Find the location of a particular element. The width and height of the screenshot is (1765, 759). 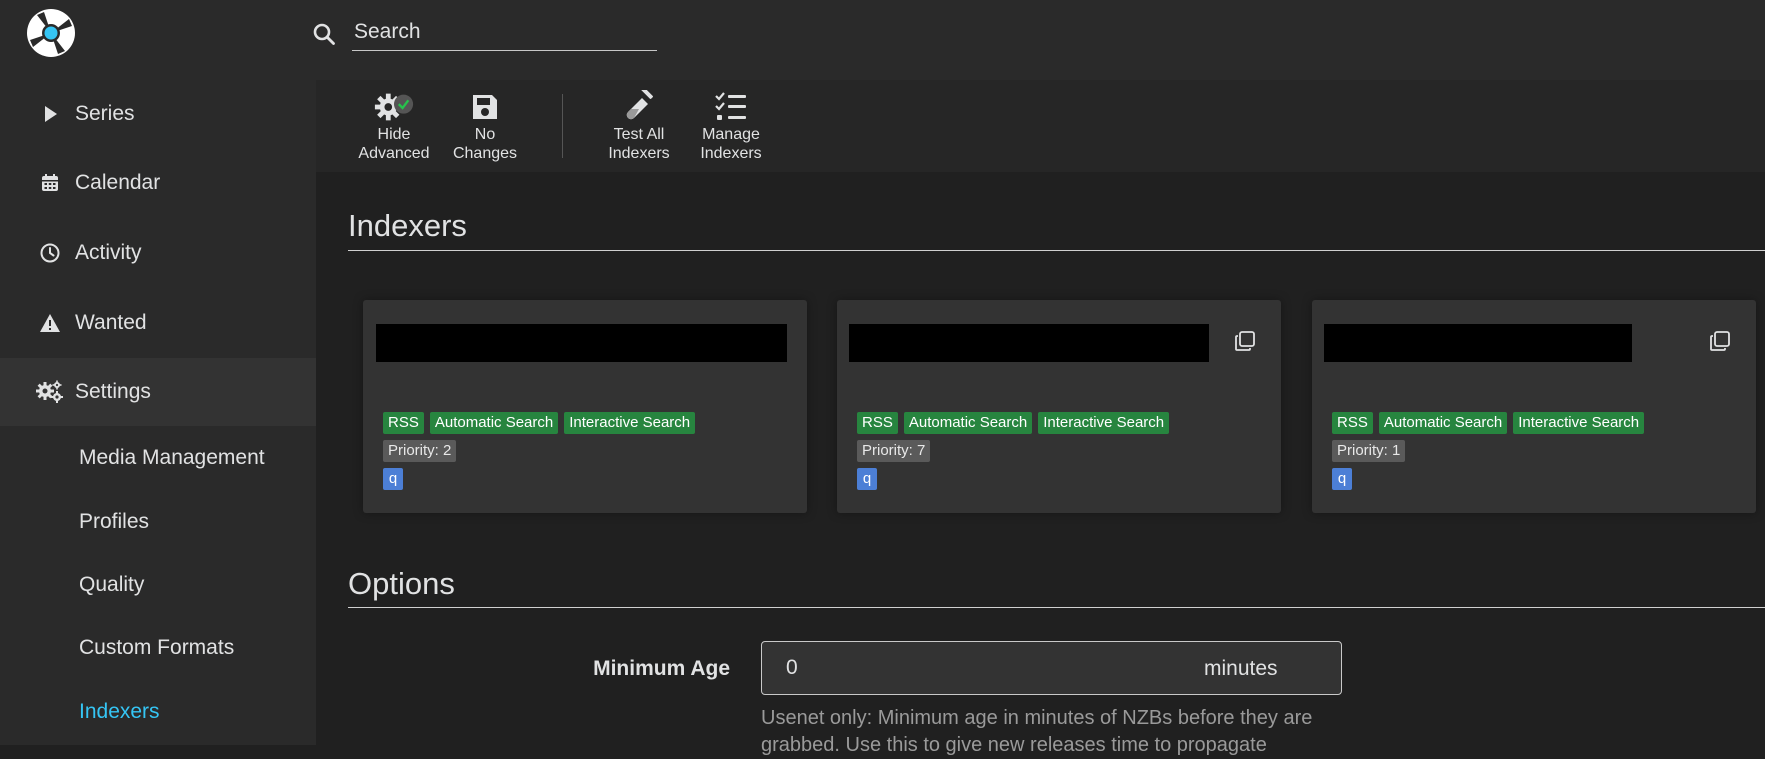

calendar-icon is located at coordinates (50, 183).